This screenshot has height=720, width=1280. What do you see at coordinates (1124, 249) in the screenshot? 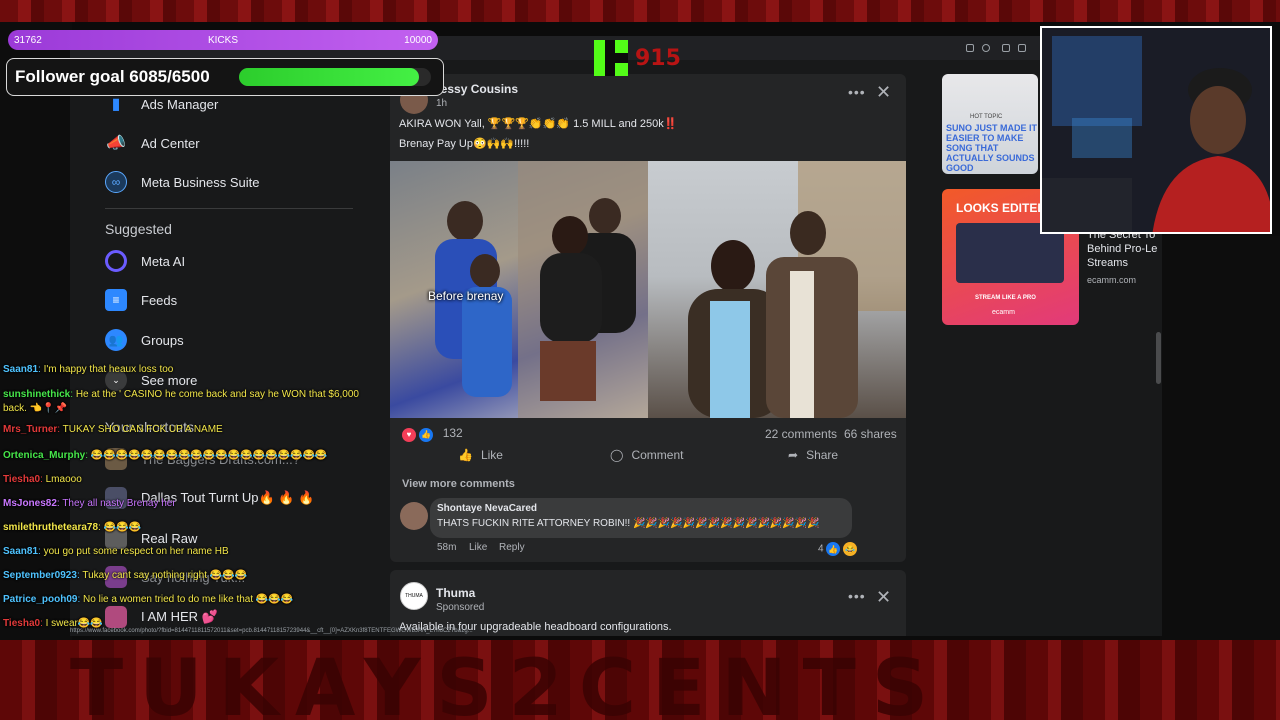
I see `ad-title: The Secret To Behind Pro-Le Streams` at bounding box center [1124, 249].